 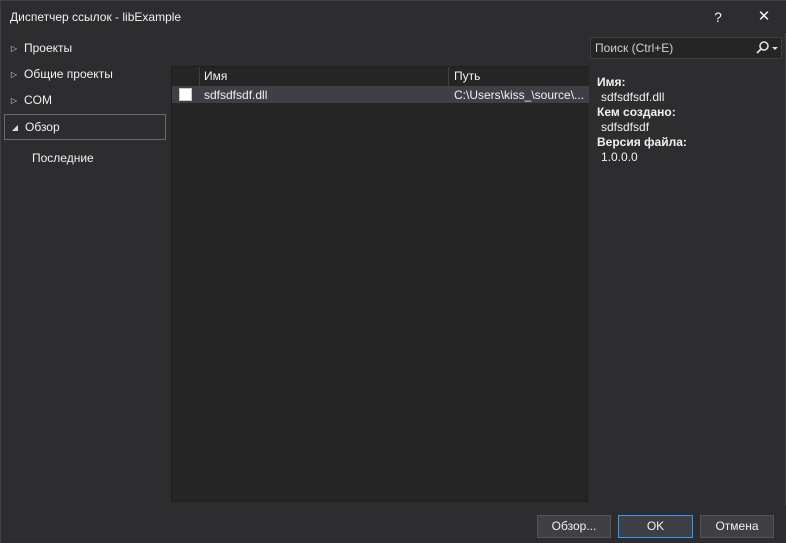 What do you see at coordinates (737, 526) in the screenshot?
I see `cancel-button: Отмена` at bounding box center [737, 526].